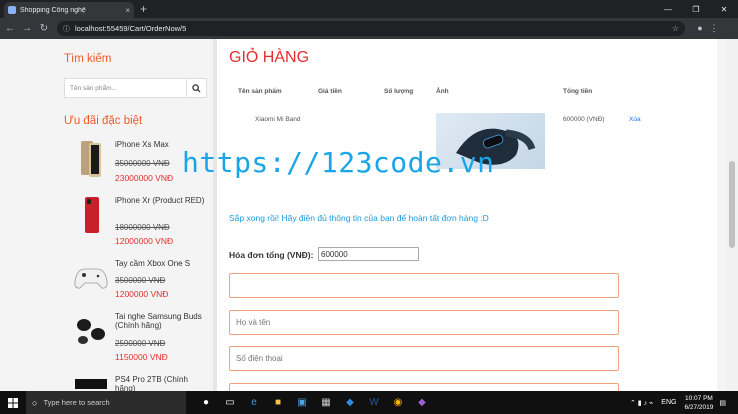  Describe the element at coordinates (699, 407) in the screenshot. I see `clock-date: 6/27/2019` at that location.